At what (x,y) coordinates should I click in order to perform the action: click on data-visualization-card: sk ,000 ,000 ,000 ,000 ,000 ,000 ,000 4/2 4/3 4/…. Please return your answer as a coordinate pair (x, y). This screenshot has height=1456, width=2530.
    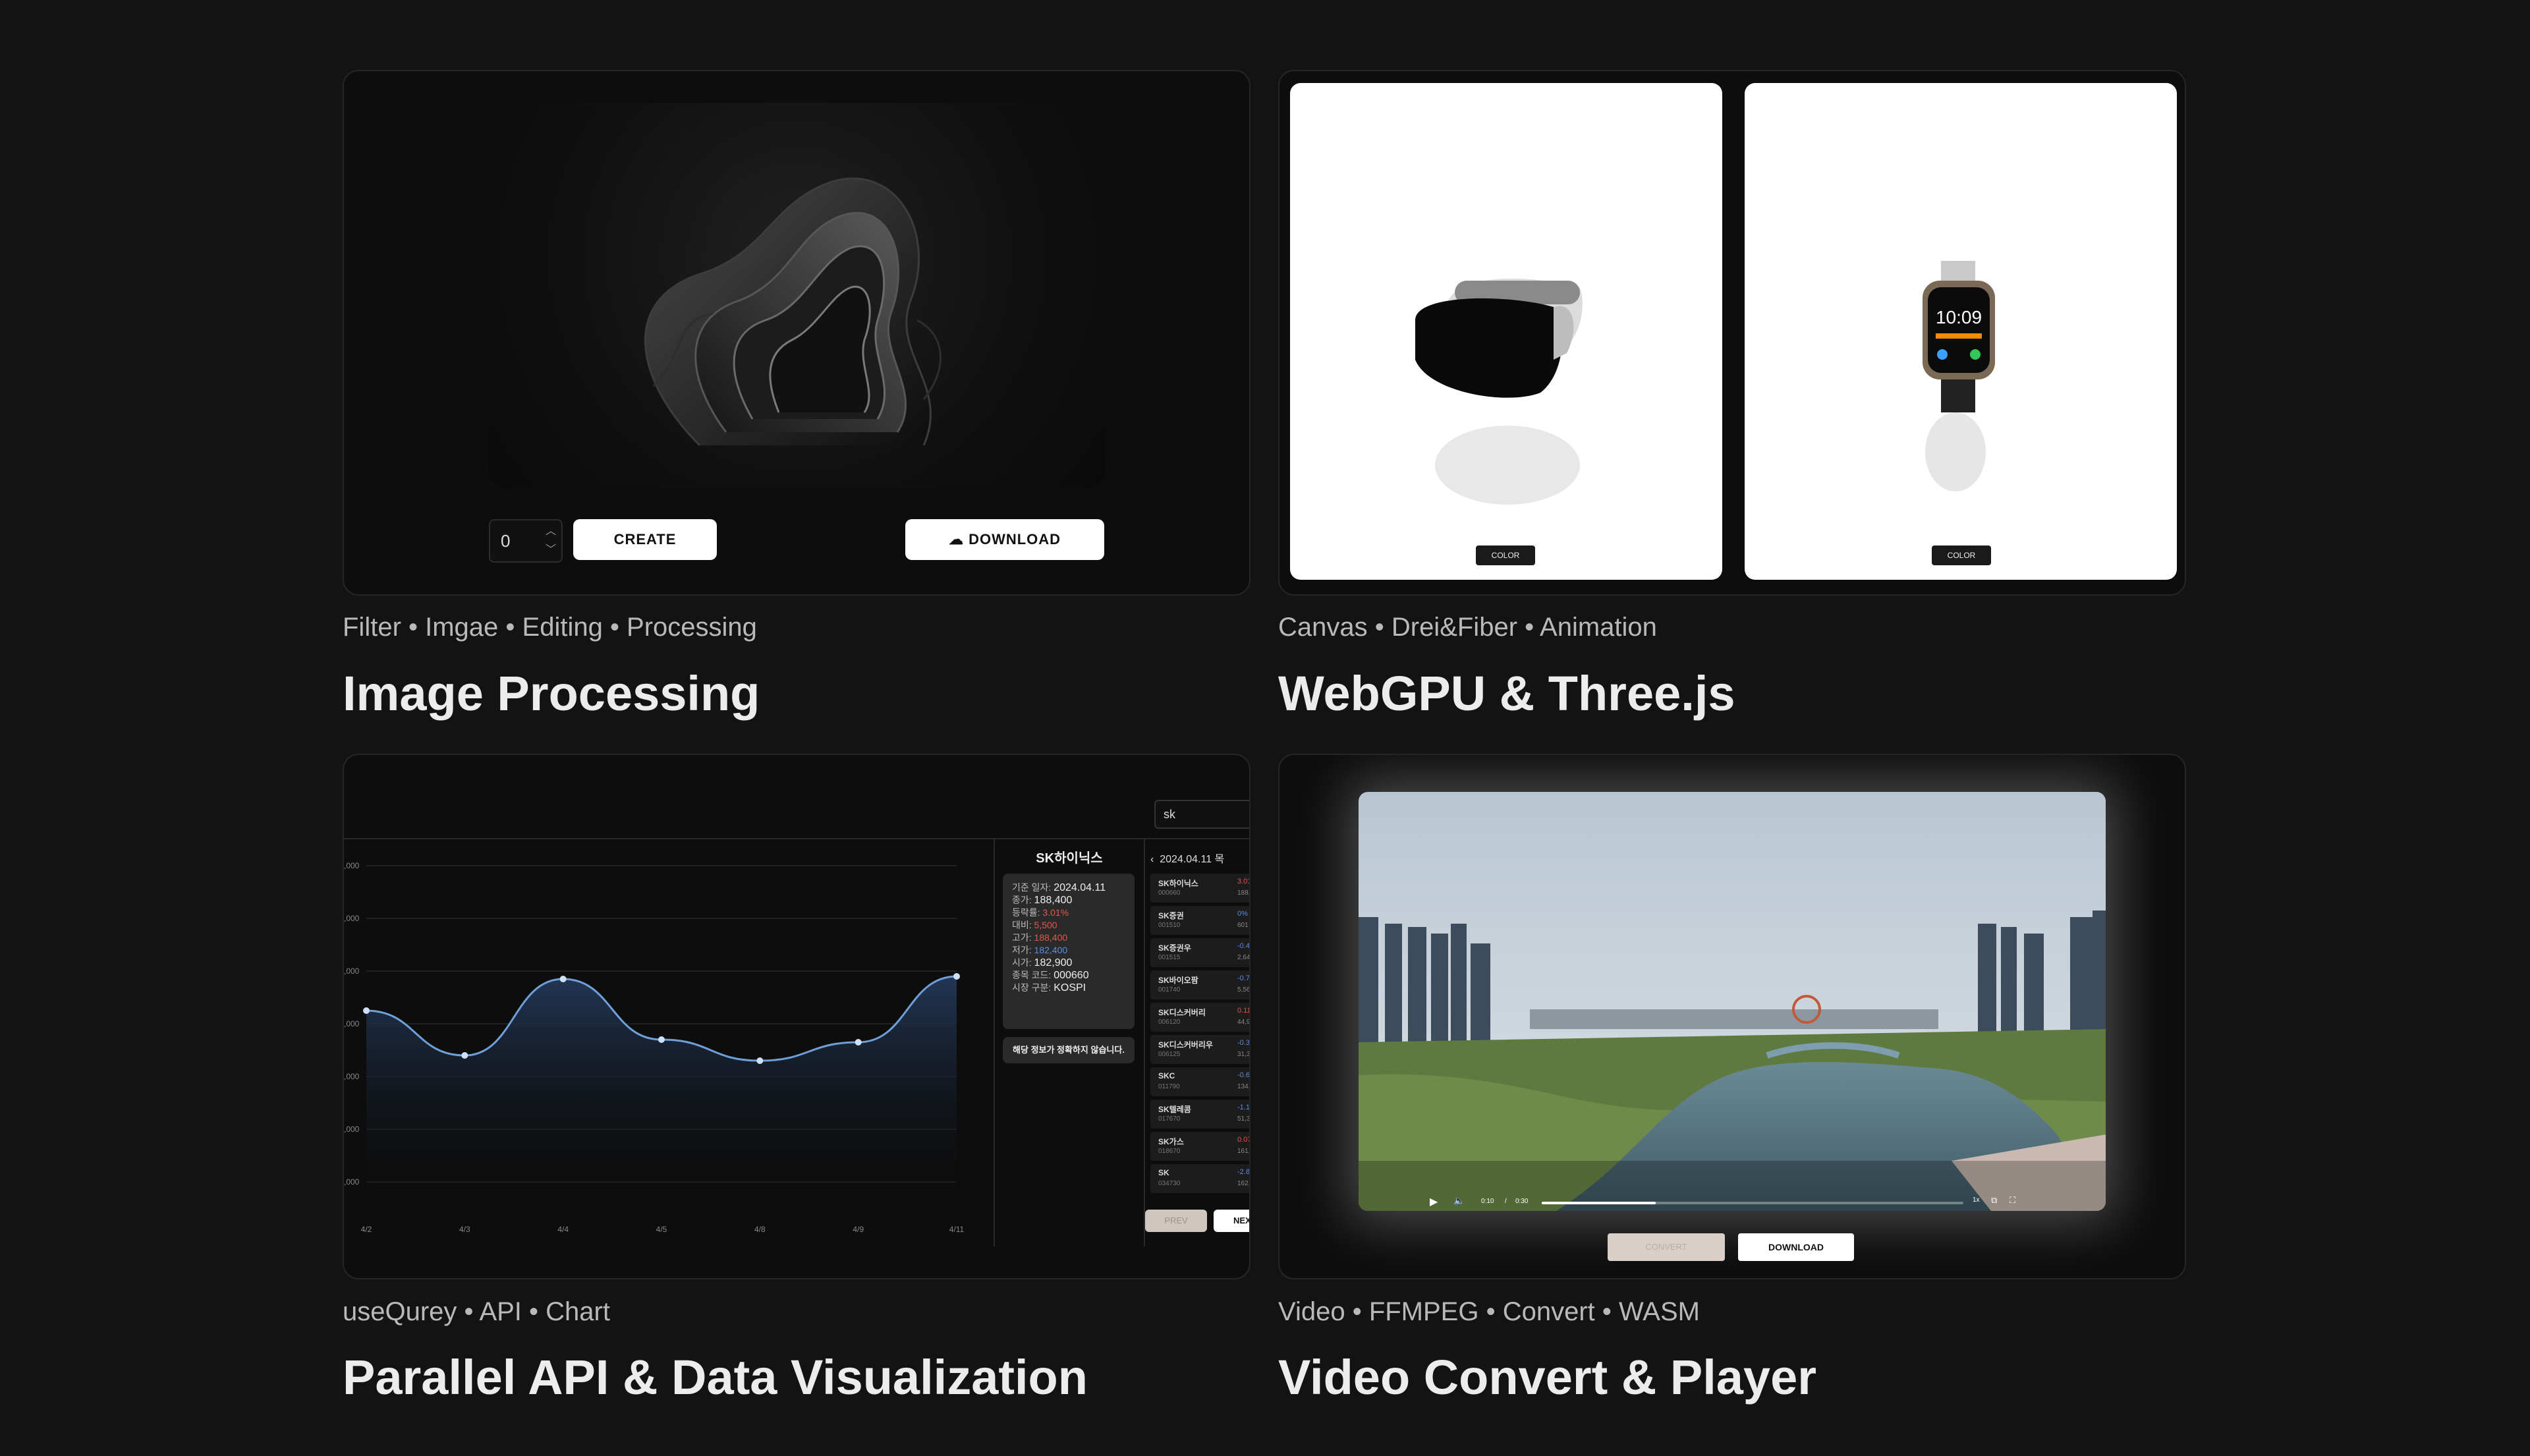
    Looking at the image, I should click on (797, 1016).